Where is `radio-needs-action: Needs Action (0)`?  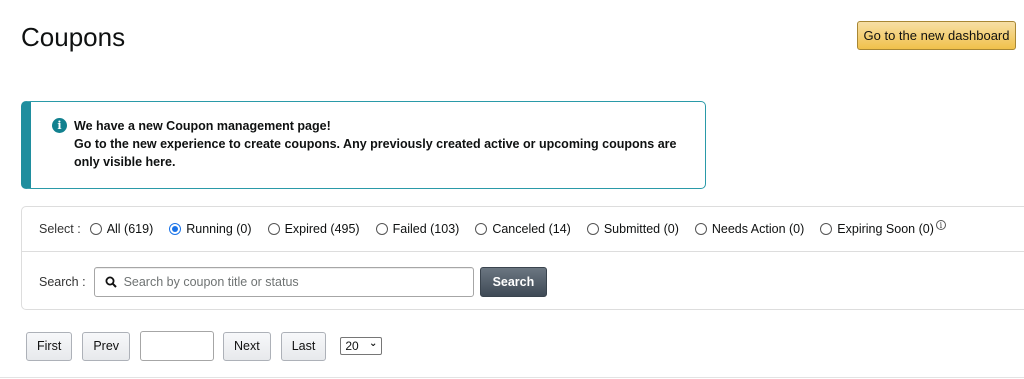 radio-needs-action: Needs Action (0) is located at coordinates (749, 229).